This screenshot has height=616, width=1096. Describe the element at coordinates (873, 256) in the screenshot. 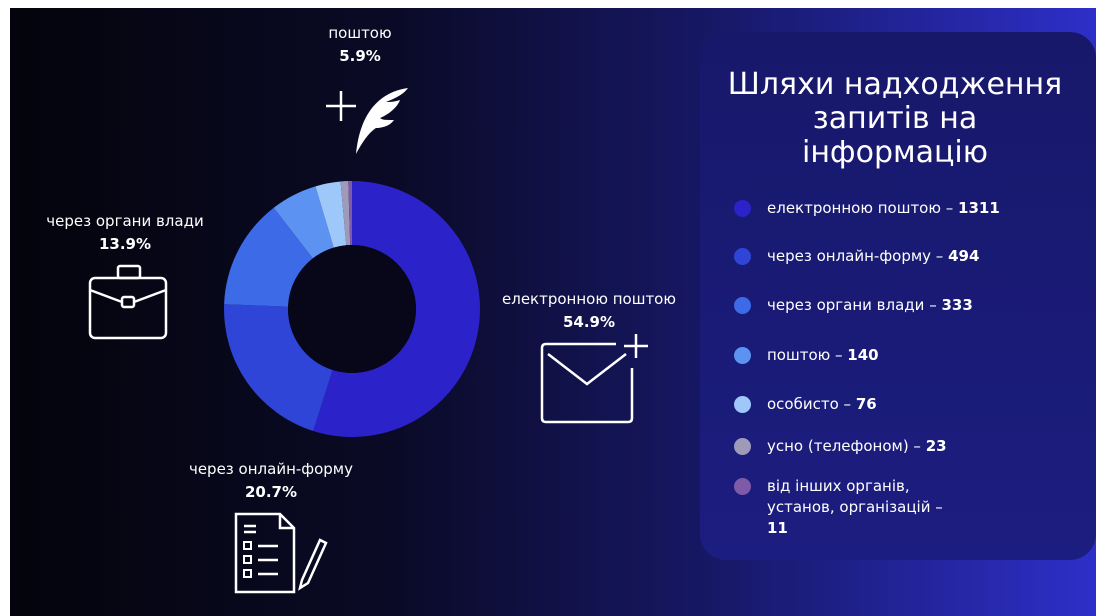

I see `legend-text: через онлайн-форму – 494` at that location.